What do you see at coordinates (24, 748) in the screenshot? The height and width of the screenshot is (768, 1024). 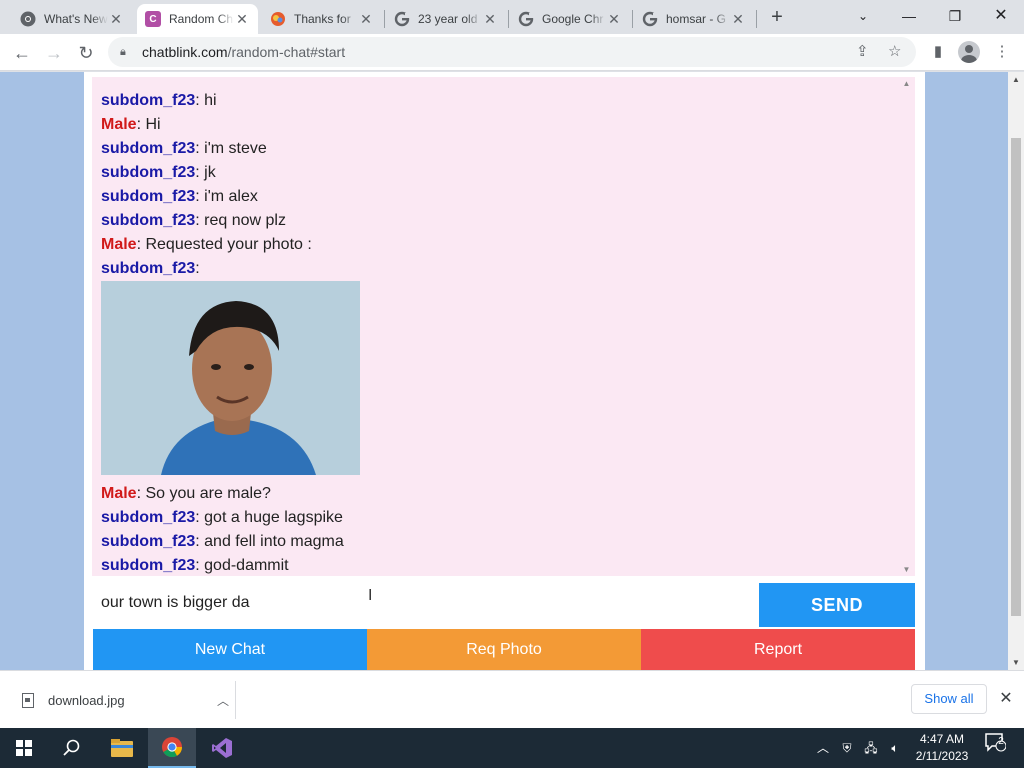 I see `windows-start-icon` at bounding box center [24, 748].